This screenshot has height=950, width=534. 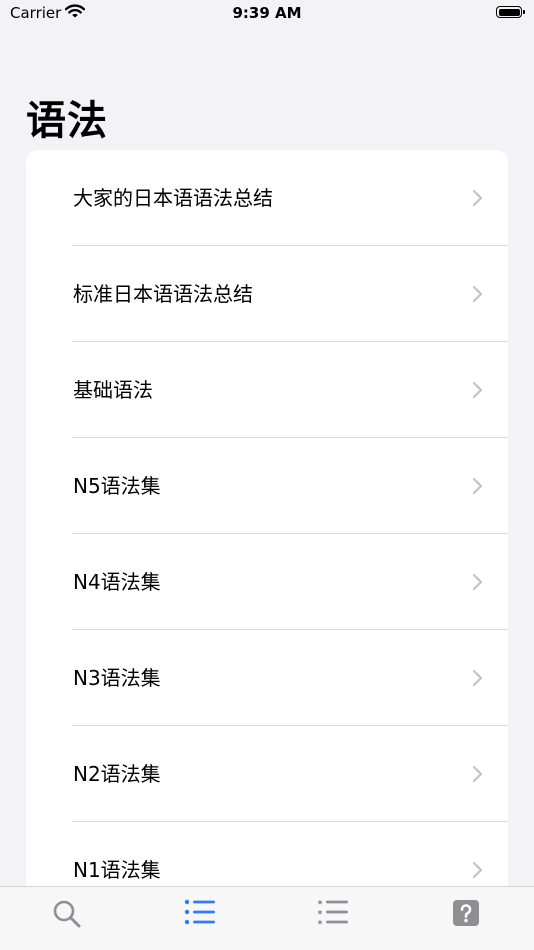 What do you see at coordinates (510, 12) in the screenshot?
I see `battery-icon` at bounding box center [510, 12].